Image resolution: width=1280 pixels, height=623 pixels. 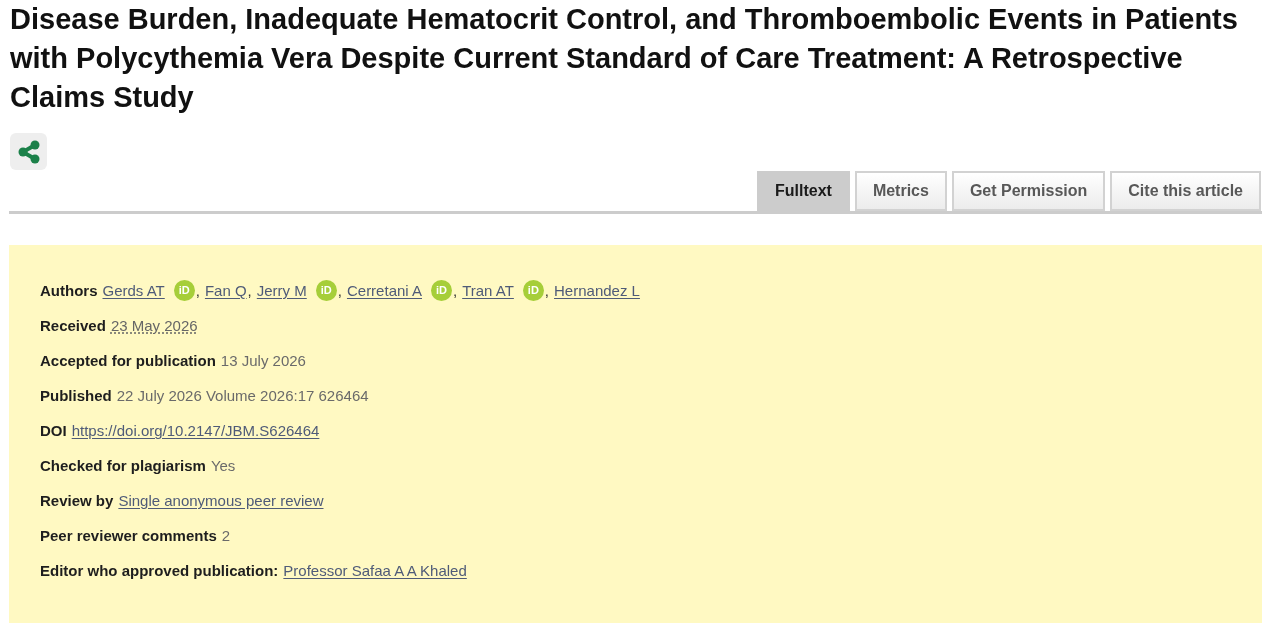 I want to click on value-text: 2, so click(x=226, y=536).